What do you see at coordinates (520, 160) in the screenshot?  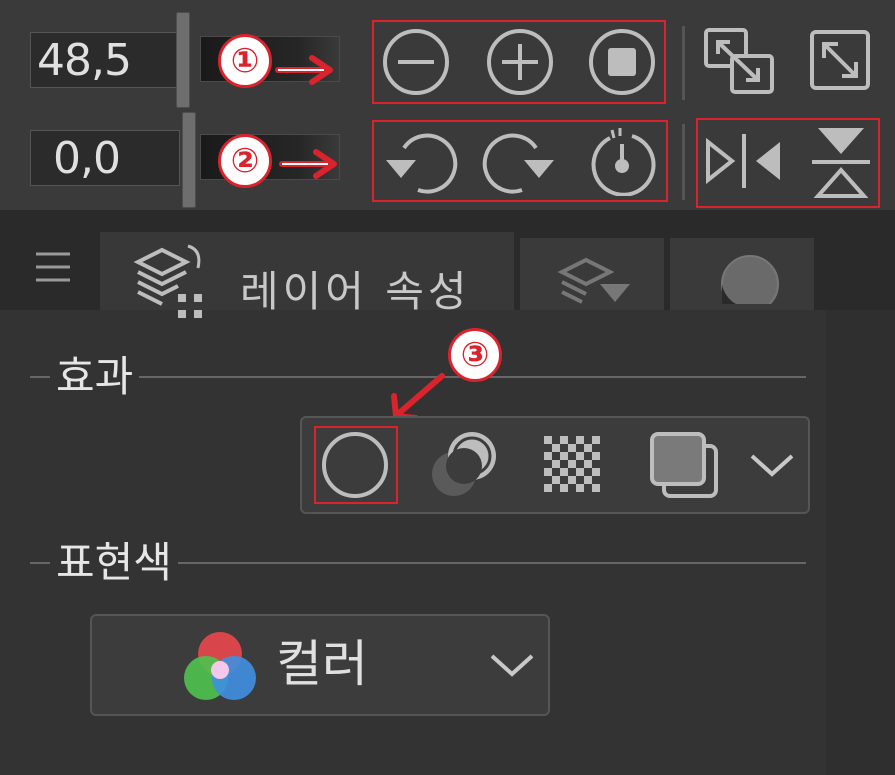 I see `rotate-right-icon` at bounding box center [520, 160].